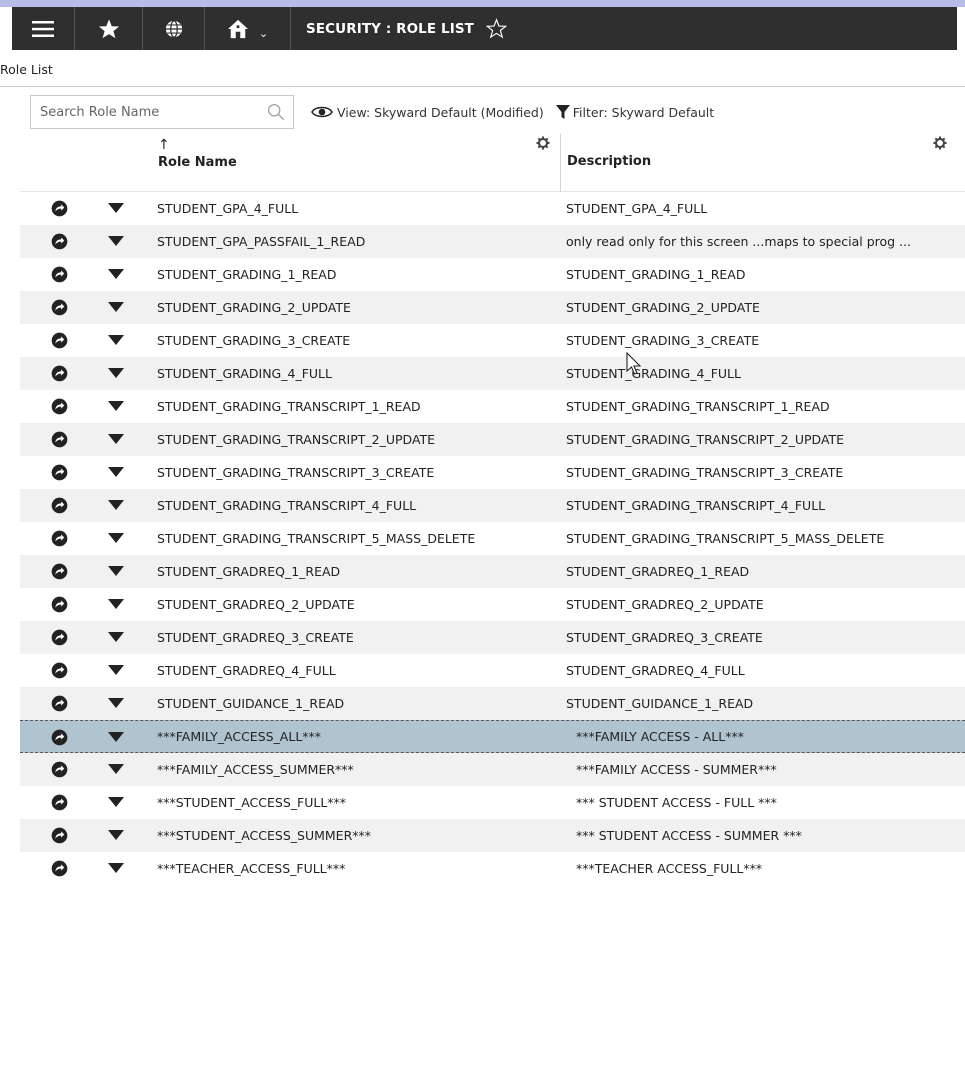 The height and width of the screenshot is (1081, 965). Describe the element at coordinates (247, 274) in the screenshot. I see `role-name-cell: STUDENT_GRADING_1_READ` at that location.